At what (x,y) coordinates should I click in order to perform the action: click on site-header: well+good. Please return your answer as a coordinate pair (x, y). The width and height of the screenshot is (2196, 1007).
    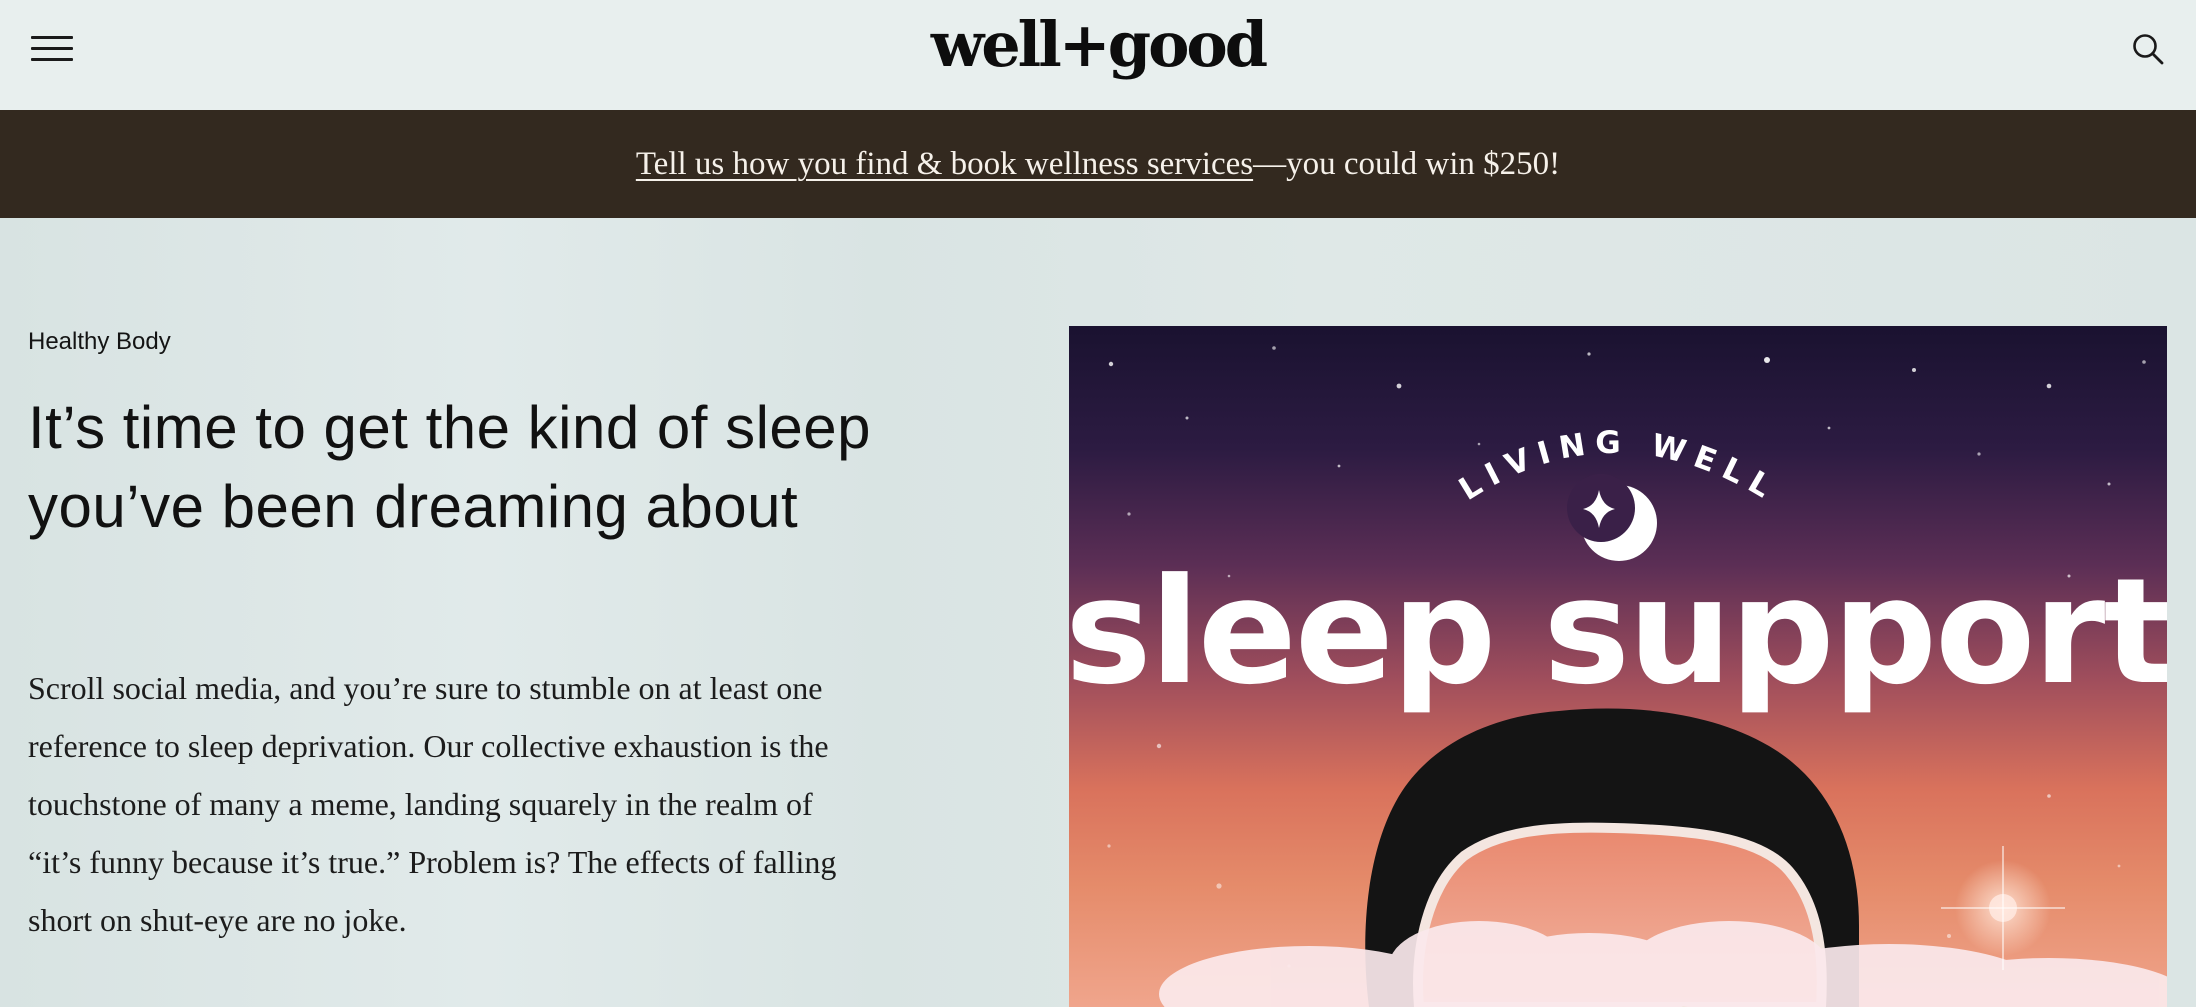
    Looking at the image, I should click on (1098, 55).